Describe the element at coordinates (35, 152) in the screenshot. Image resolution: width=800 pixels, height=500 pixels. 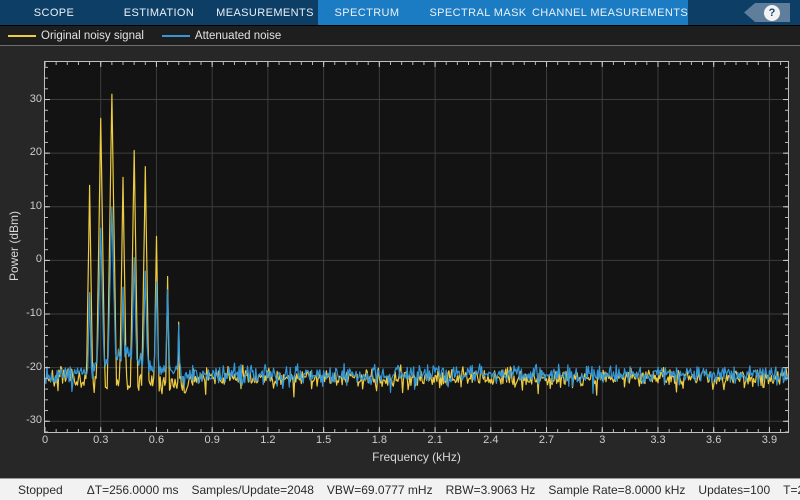
I see `y-tick-label: 20` at that location.